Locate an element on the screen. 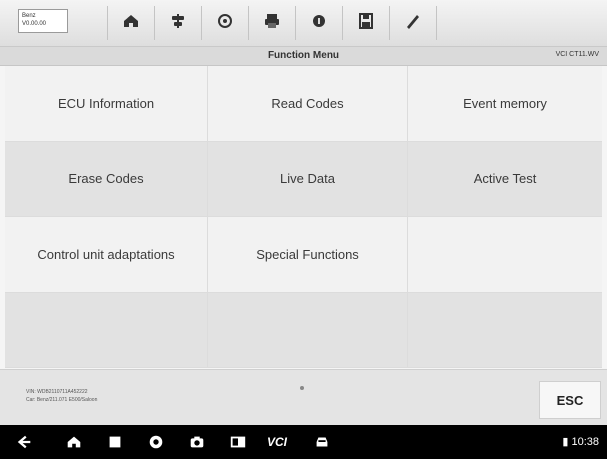 This screenshot has width=607, height=459. menu-item-erase-codes: Erase Codes is located at coordinates (106, 179).